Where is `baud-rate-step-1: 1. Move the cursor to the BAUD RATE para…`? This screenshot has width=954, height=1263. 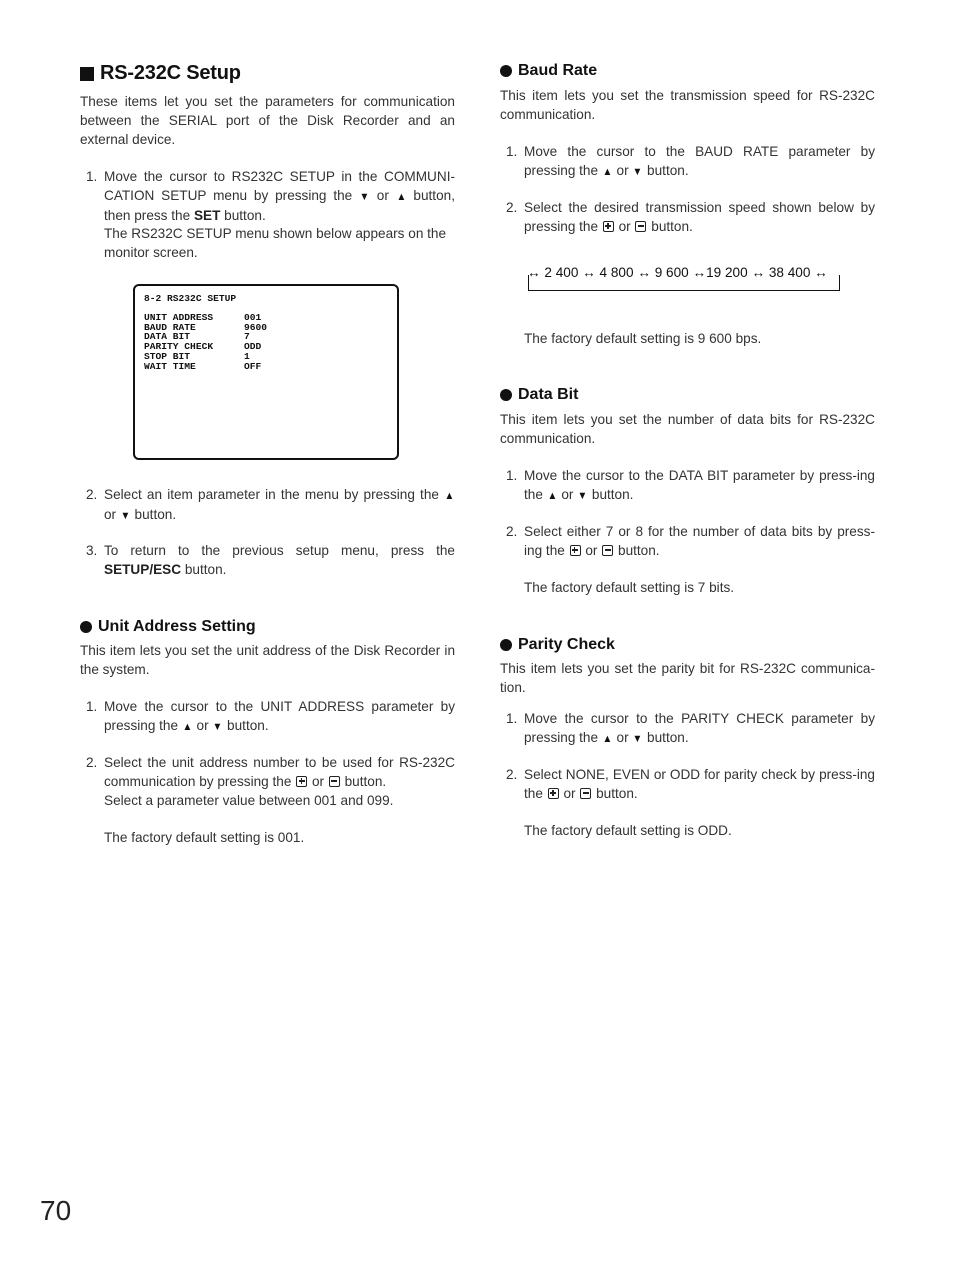
baud-rate-step-1: 1. Move the cursor to the BAUD RATE para… is located at coordinates (690, 162).